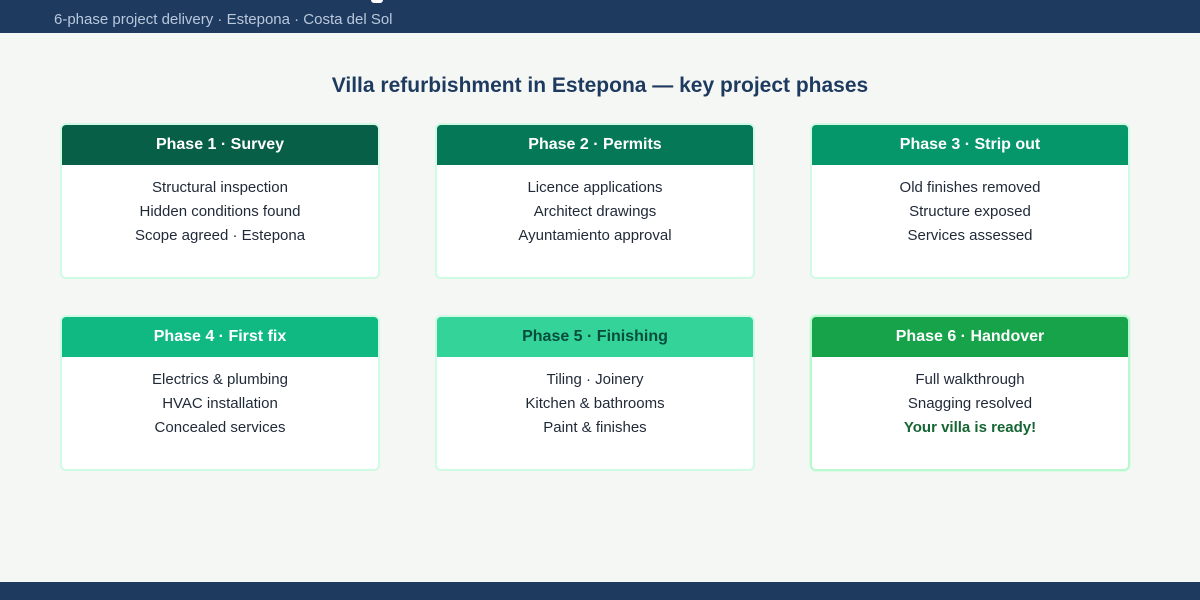 This screenshot has width=1200, height=600. What do you see at coordinates (595, 235) in the screenshot?
I see `phase-2-item: Ayuntamiento approval` at bounding box center [595, 235].